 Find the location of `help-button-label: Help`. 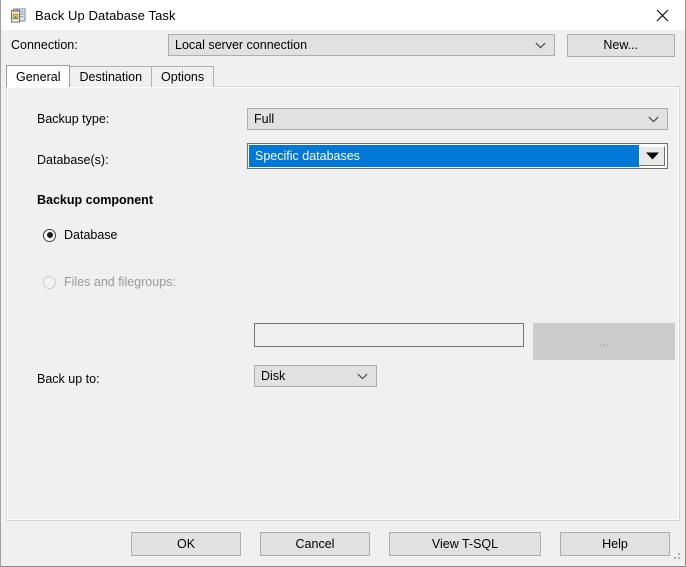

help-button-label: Help is located at coordinates (615, 543).